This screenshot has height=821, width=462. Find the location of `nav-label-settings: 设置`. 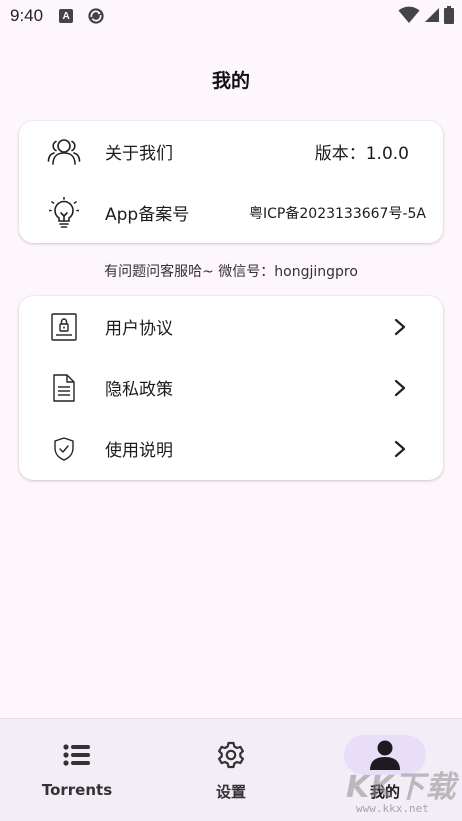

nav-label-settings: 设置 is located at coordinates (230, 792).